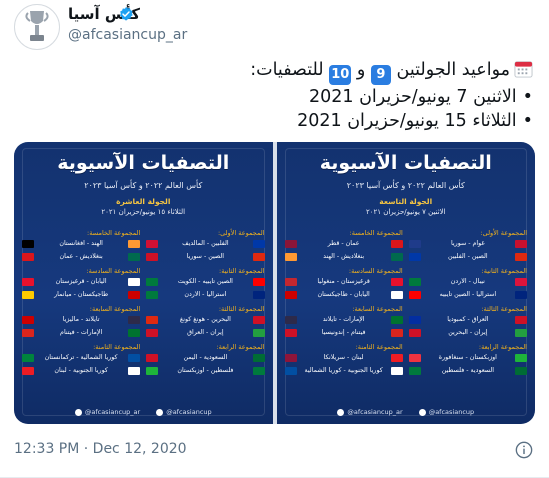 The image size is (549, 478). What do you see at coordinates (127, 35) in the screenshot?
I see `handle: @afcasiancup_ar` at bounding box center [127, 35].